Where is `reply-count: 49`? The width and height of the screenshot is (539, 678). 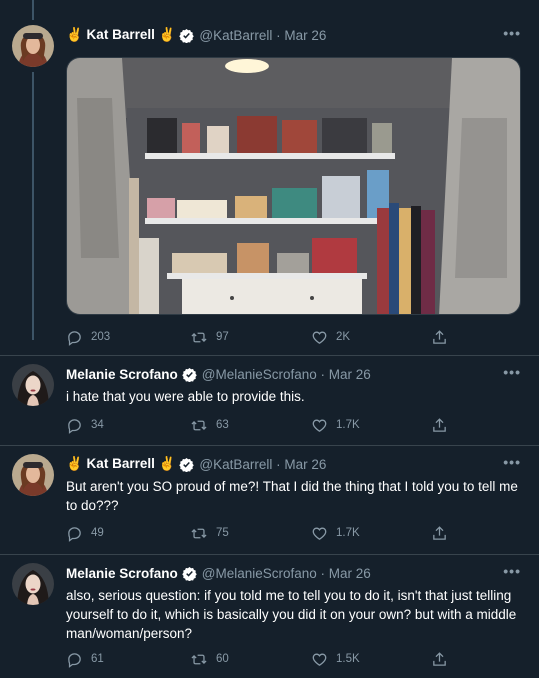 reply-count: 49 is located at coordinates (97, 533).